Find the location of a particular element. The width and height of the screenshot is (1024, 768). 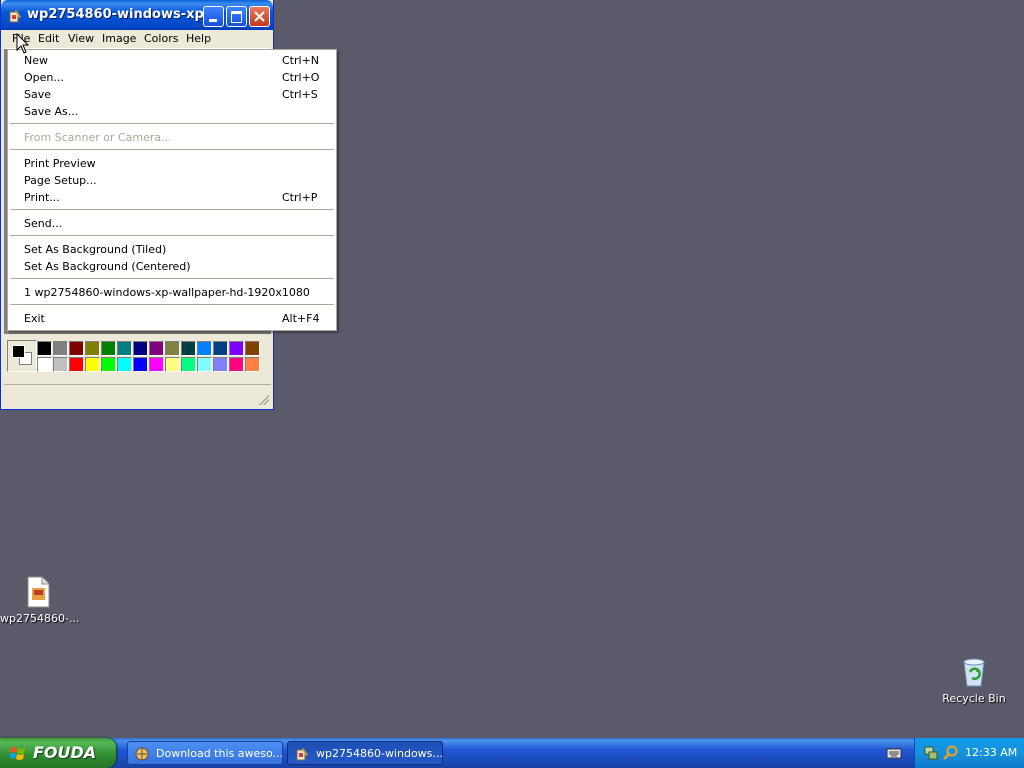

keyboard-icon is located at coordinates (894, 753).